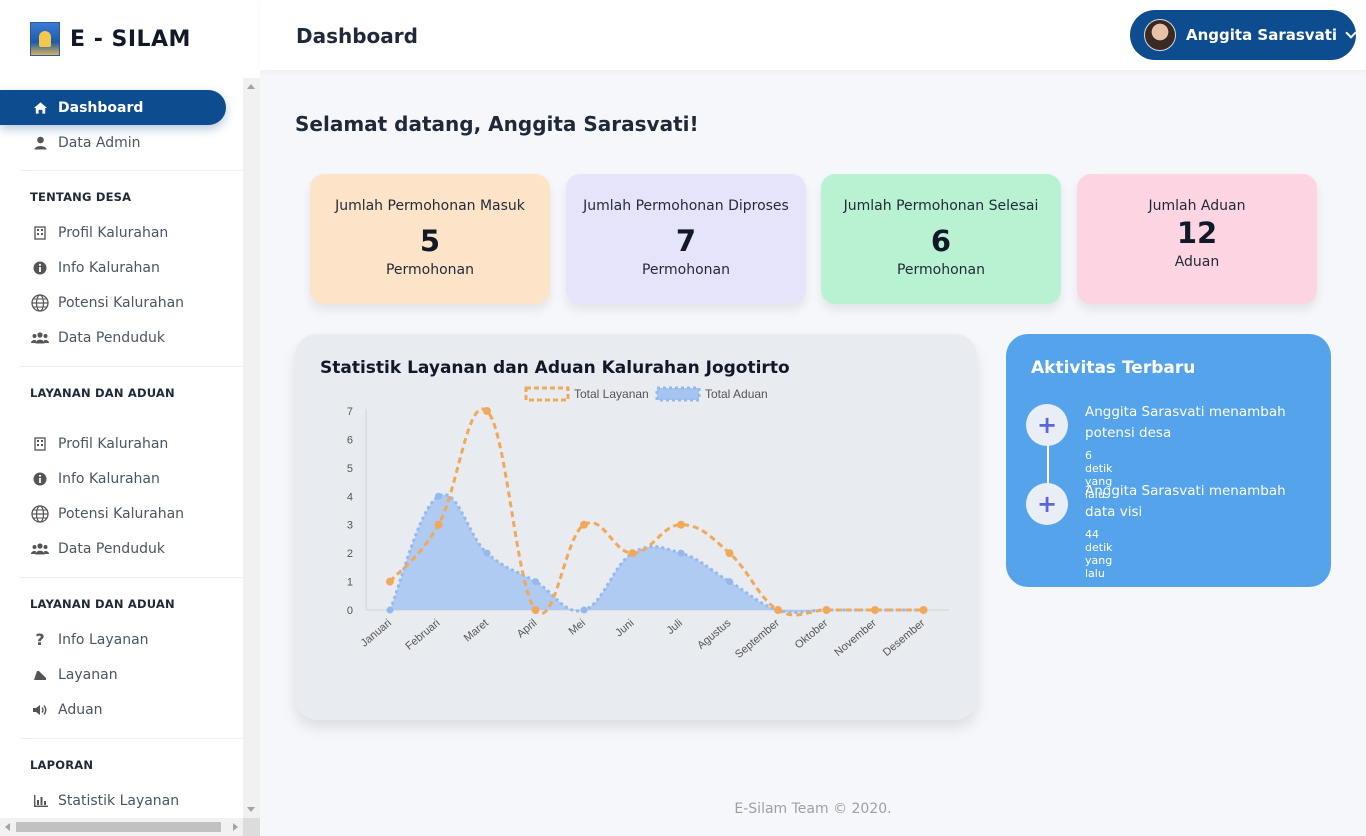  I want to click on sidebar-item-label: Profil Kalurahan, so click(113, 443).